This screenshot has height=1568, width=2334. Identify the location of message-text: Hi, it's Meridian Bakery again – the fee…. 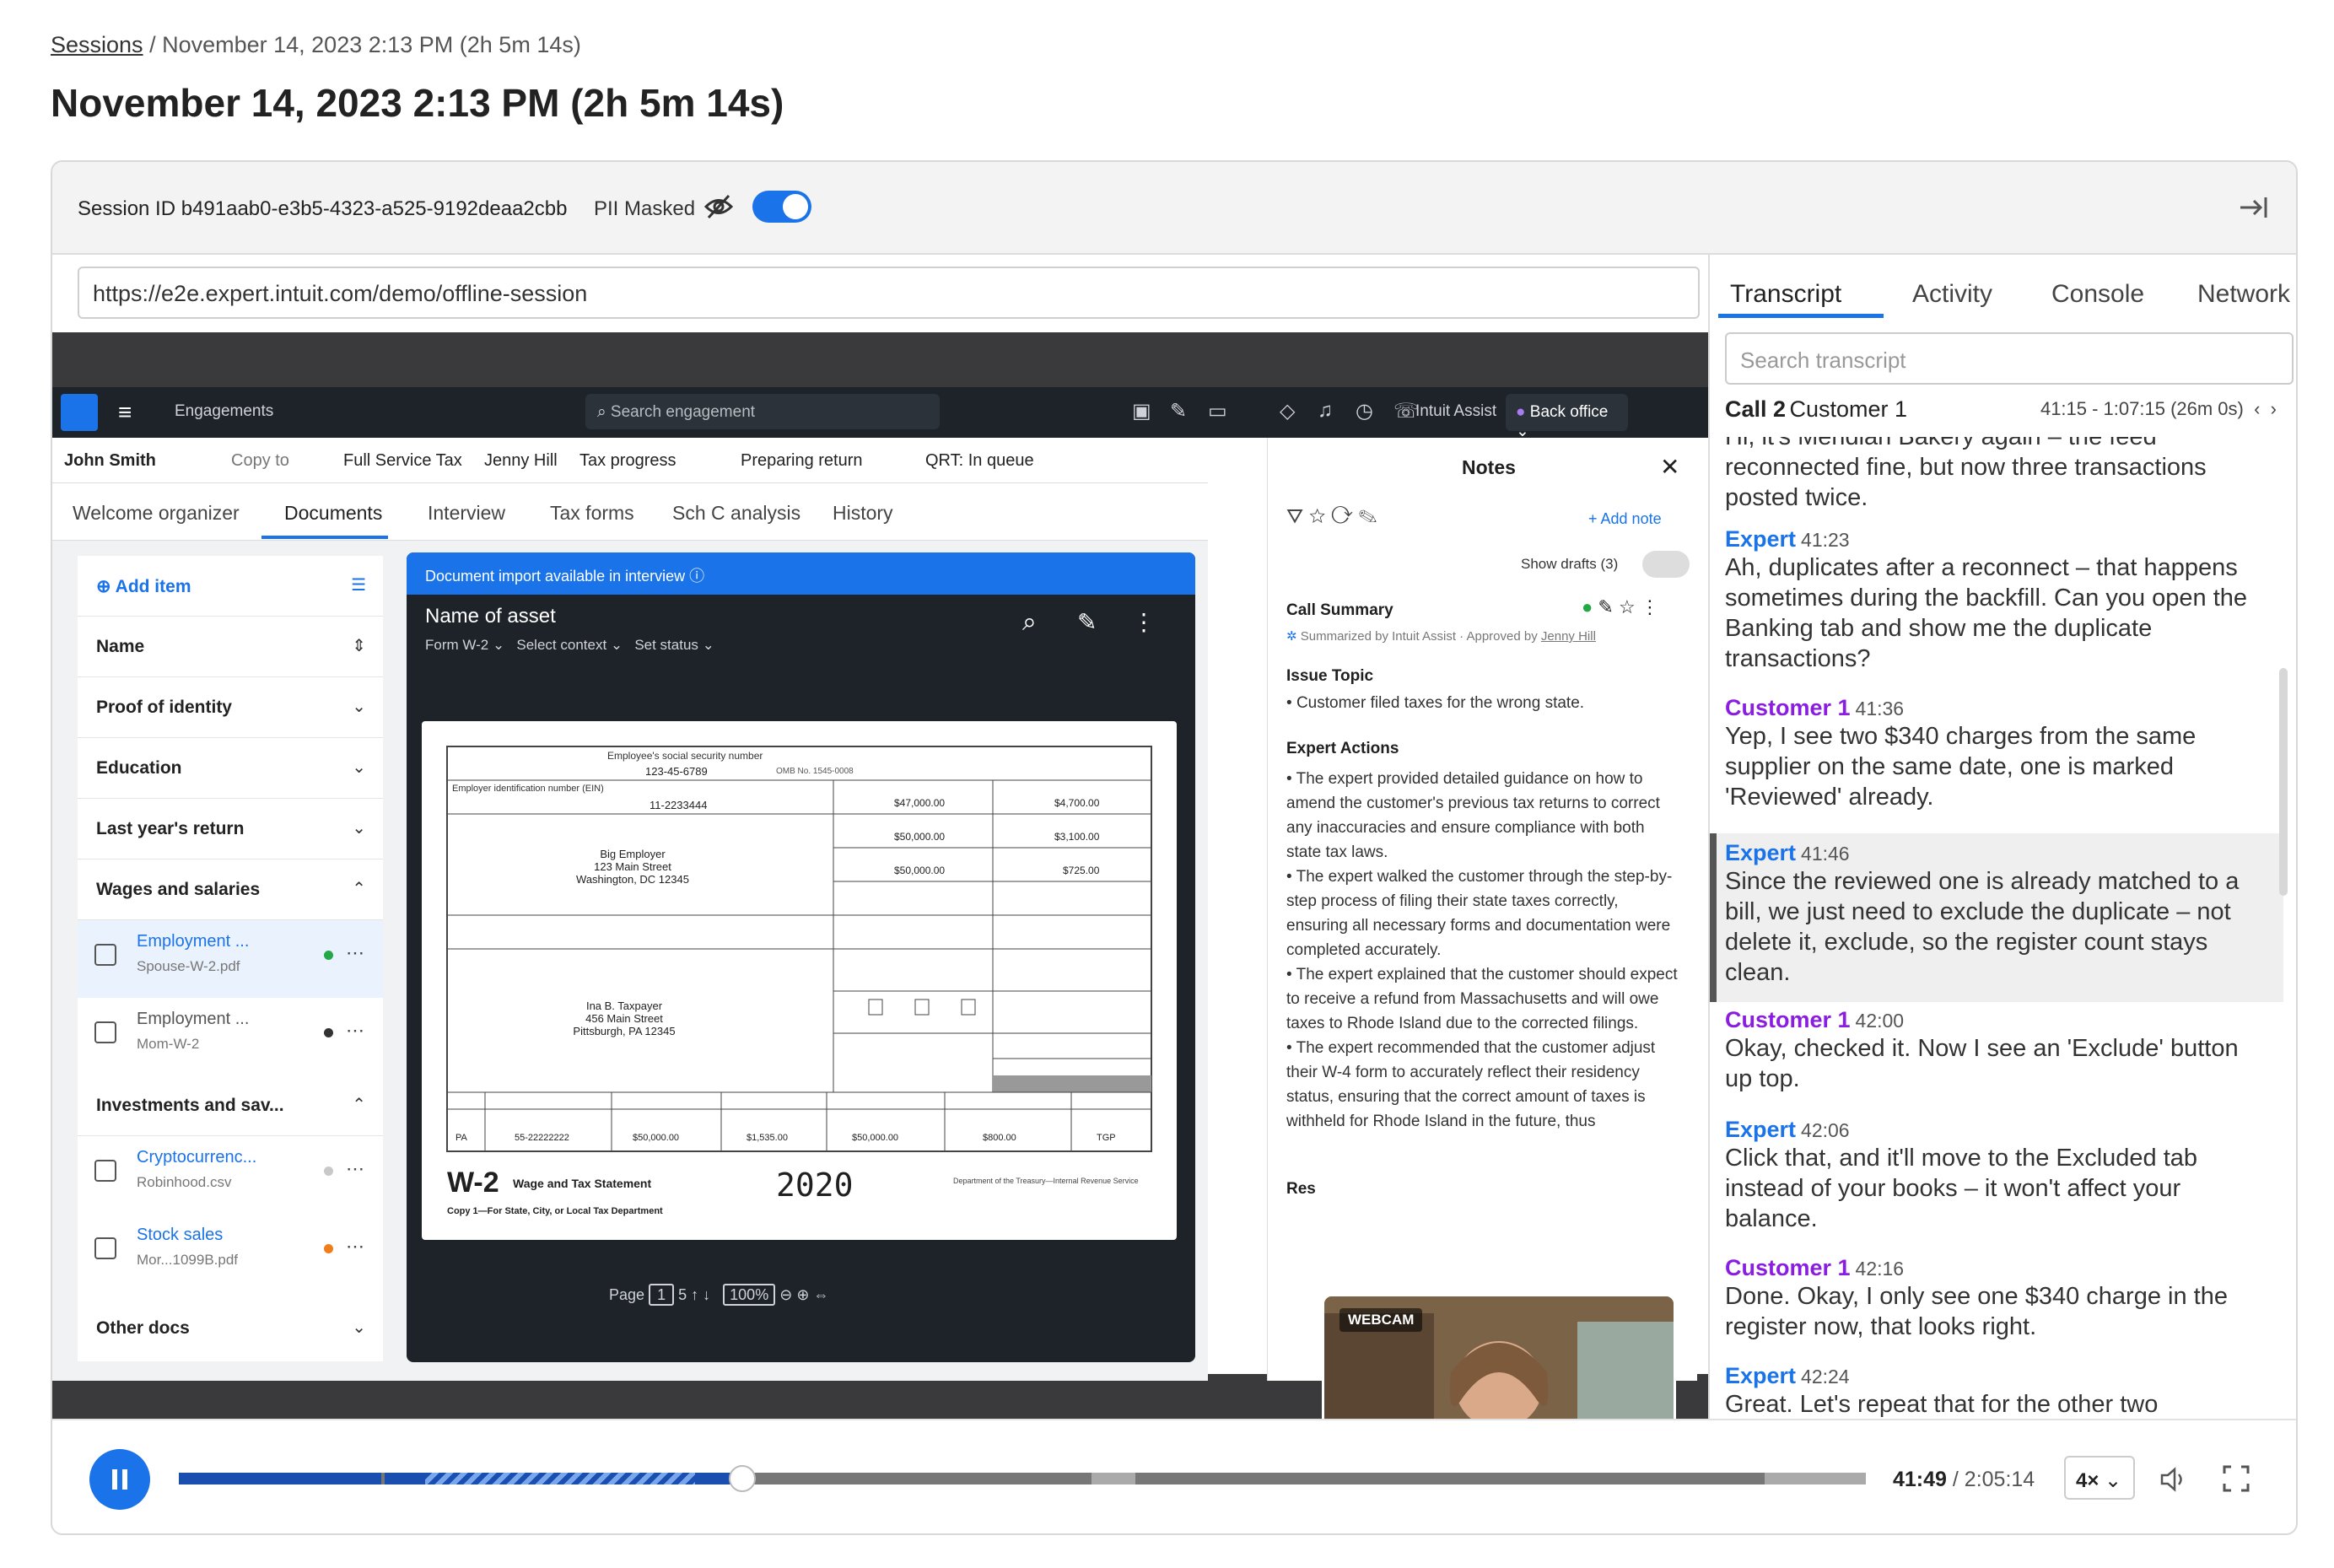
(1966, 474).